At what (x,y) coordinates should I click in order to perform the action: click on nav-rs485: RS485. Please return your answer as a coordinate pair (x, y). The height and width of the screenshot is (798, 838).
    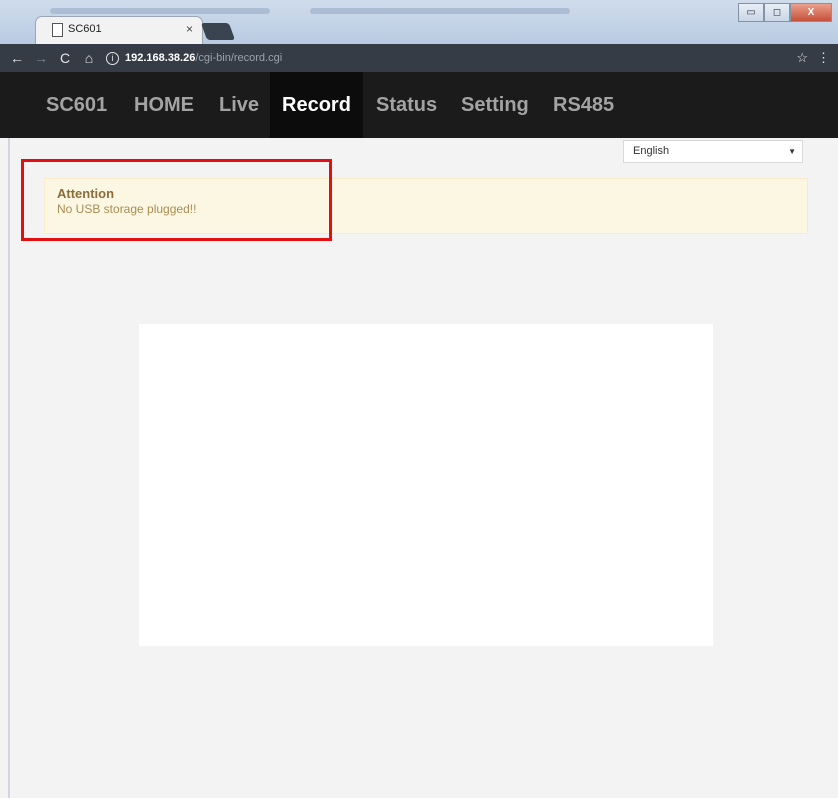
    Looking at the image, I should click on (583, 105).